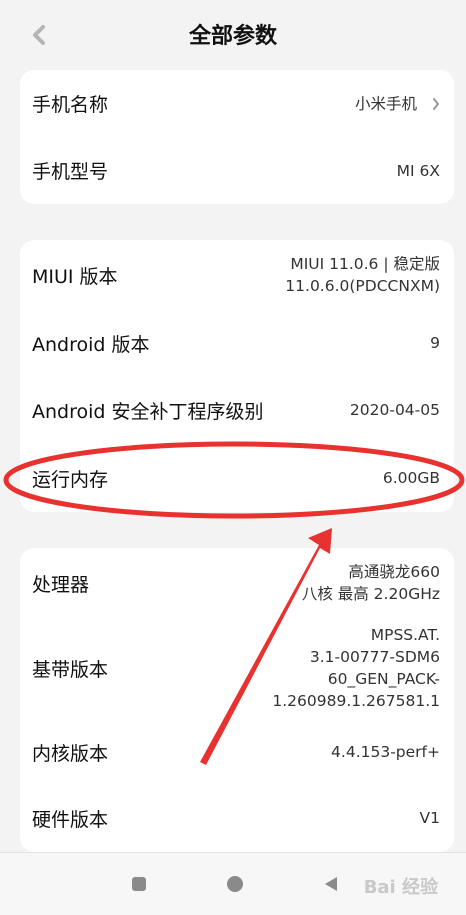 This screenshot has height=915, width=466. I want to click on security-patch-label: Android 安全补丁程序级别, so click(148, 411).